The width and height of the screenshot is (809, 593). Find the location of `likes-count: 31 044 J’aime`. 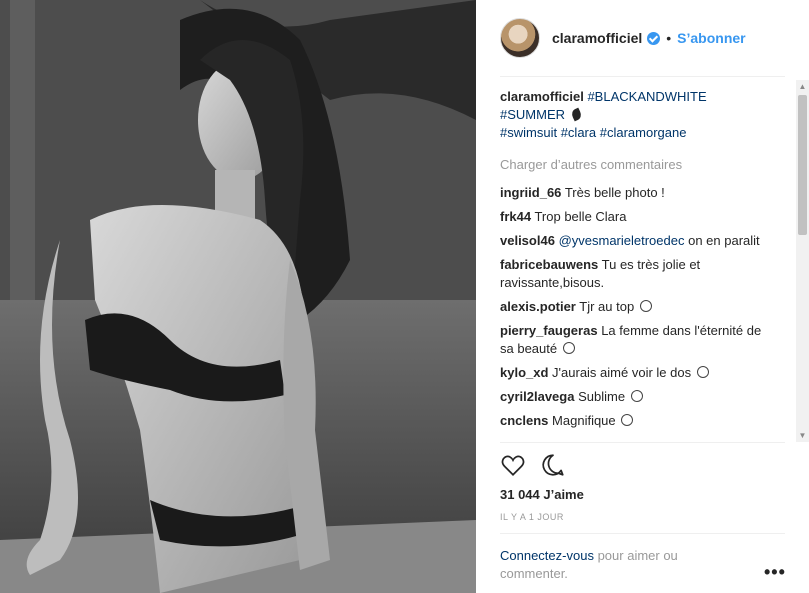

likes-count: 31 044 J’aime is located at coordinates (542, 494).